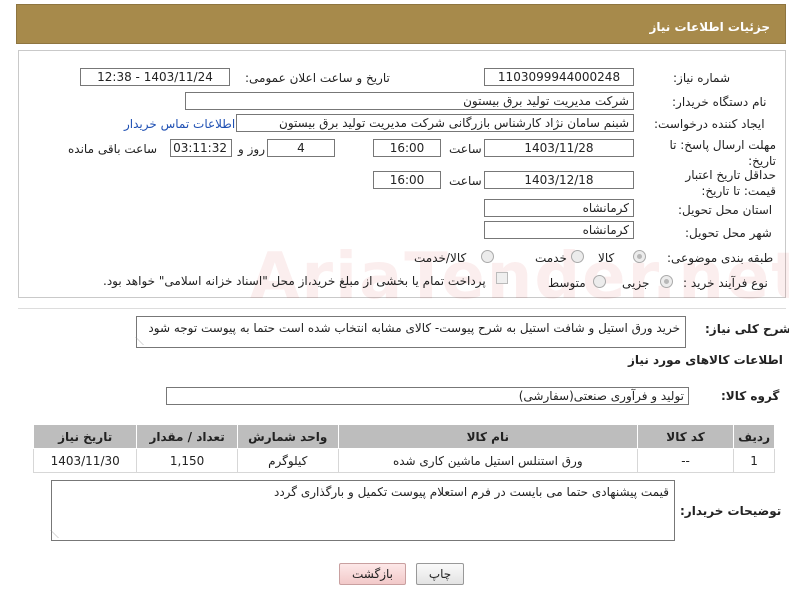  I want to click on purchase-type-label: نوع فرآیند خرید :, so click(725, 283).